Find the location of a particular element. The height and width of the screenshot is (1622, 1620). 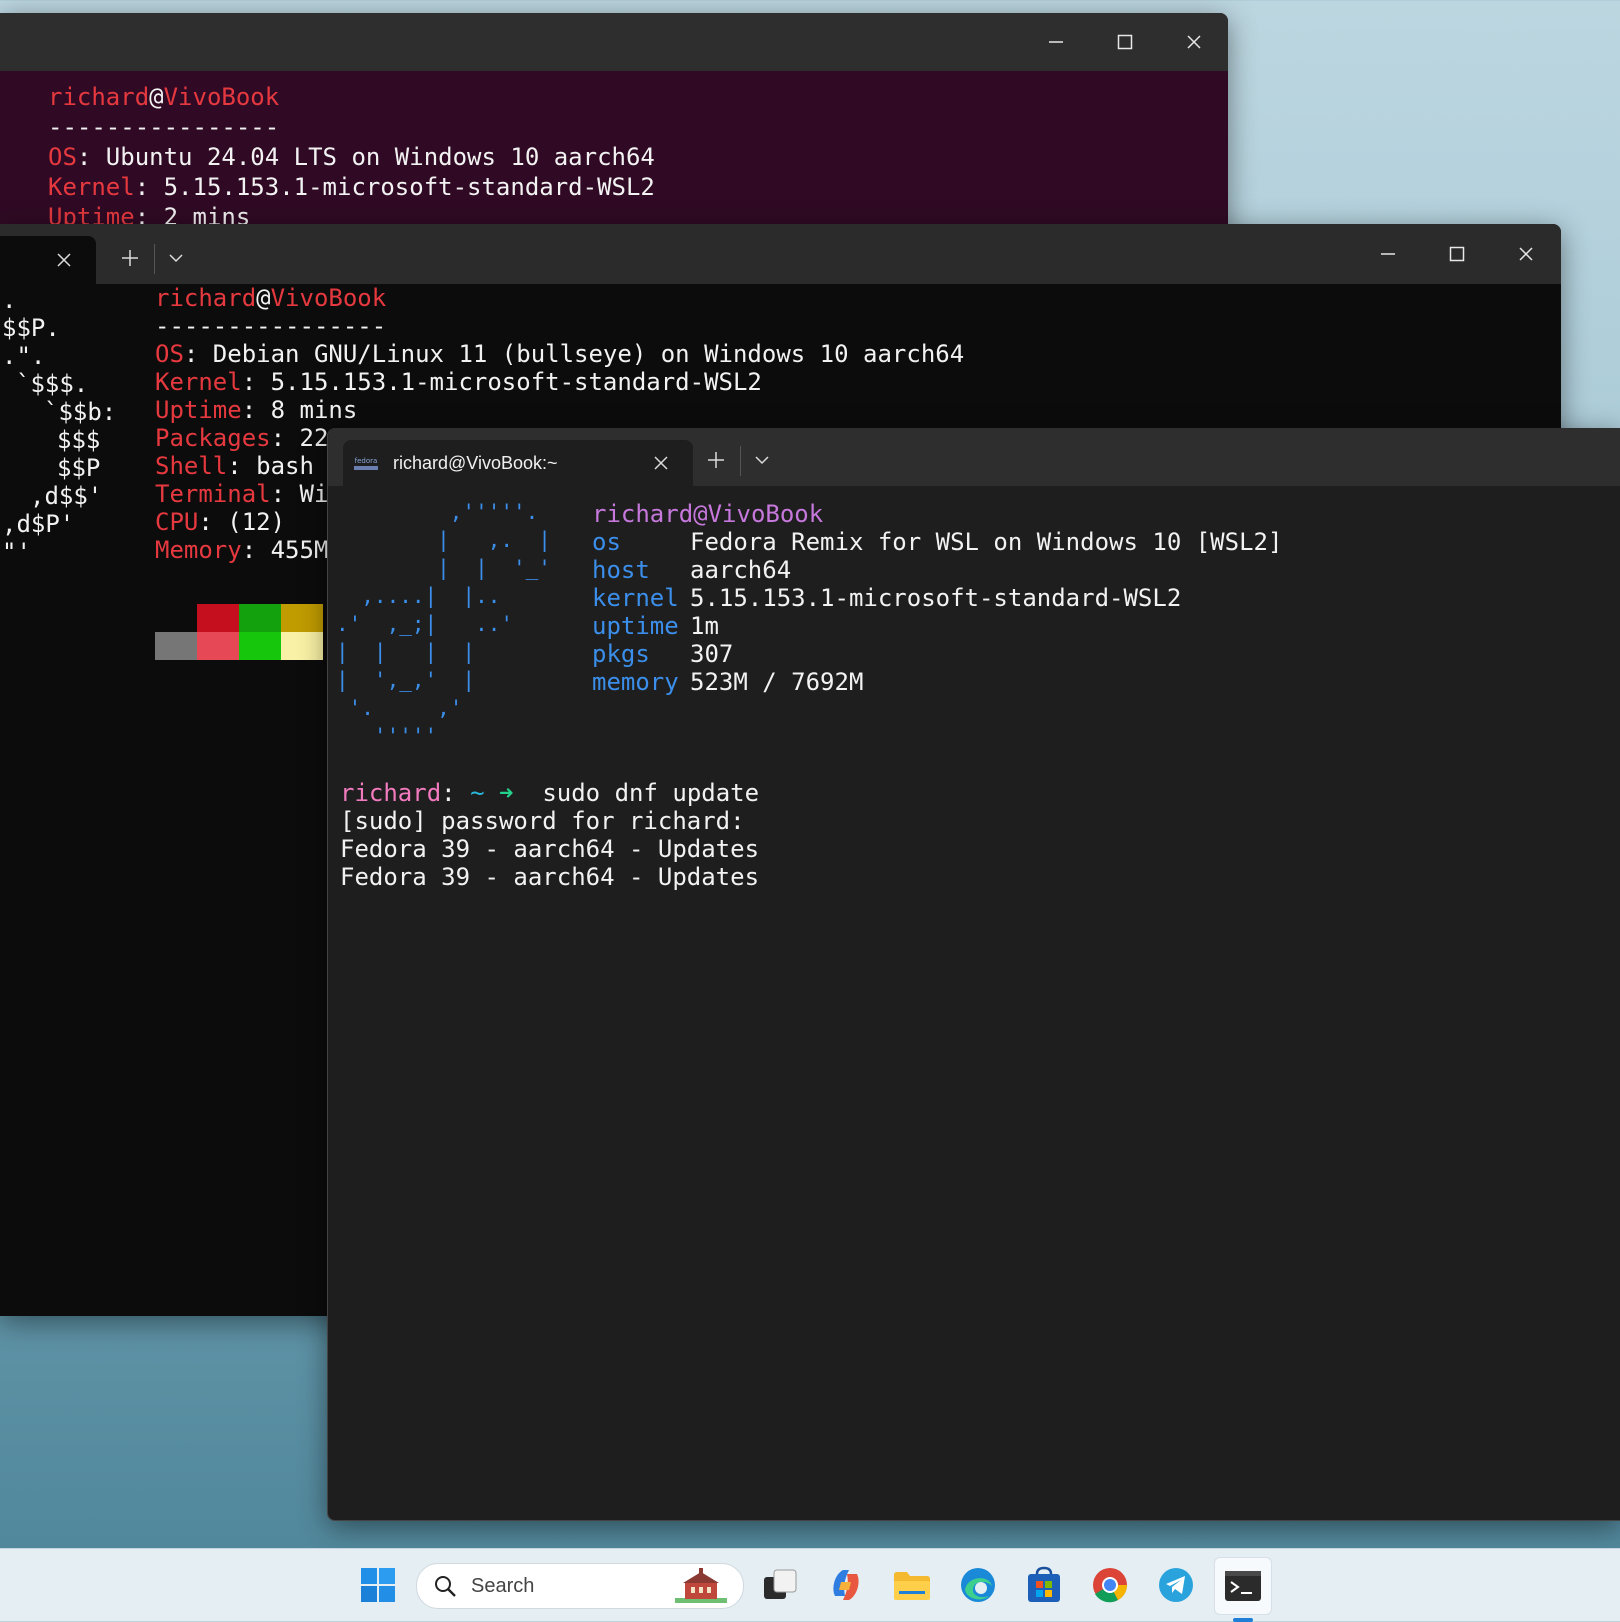

fedora-info-line: pkgs 307 is located at coordinates (663, 654).